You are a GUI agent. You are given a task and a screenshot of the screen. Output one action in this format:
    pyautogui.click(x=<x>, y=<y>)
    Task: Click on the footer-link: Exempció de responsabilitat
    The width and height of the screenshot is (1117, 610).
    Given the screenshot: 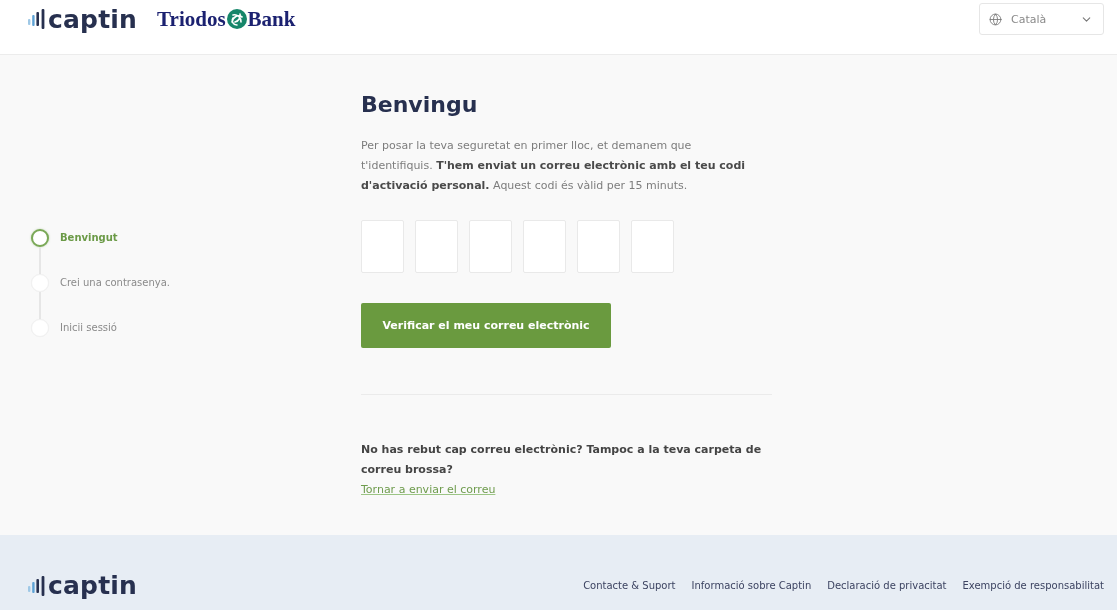 What is the action you would take?
    pyautogui.click(x=1033, y=585)
    